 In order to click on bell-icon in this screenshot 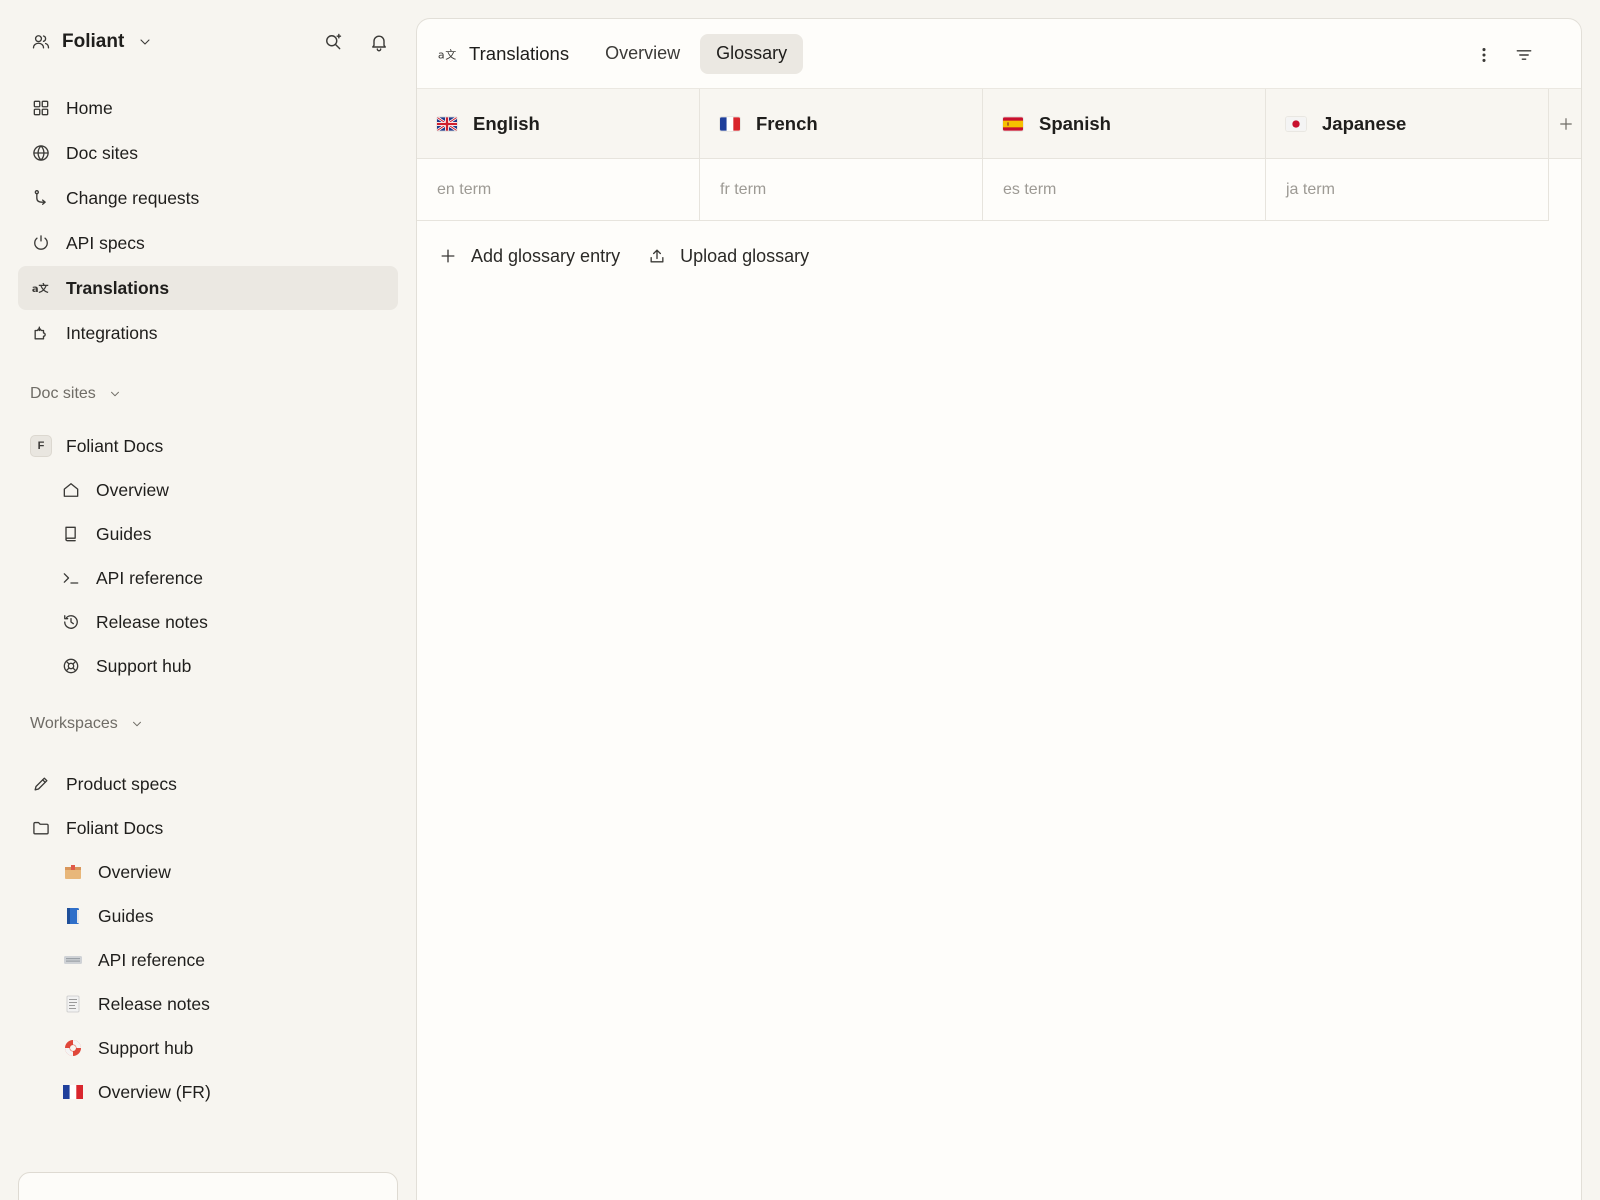, I will do `click(379, 43)`.